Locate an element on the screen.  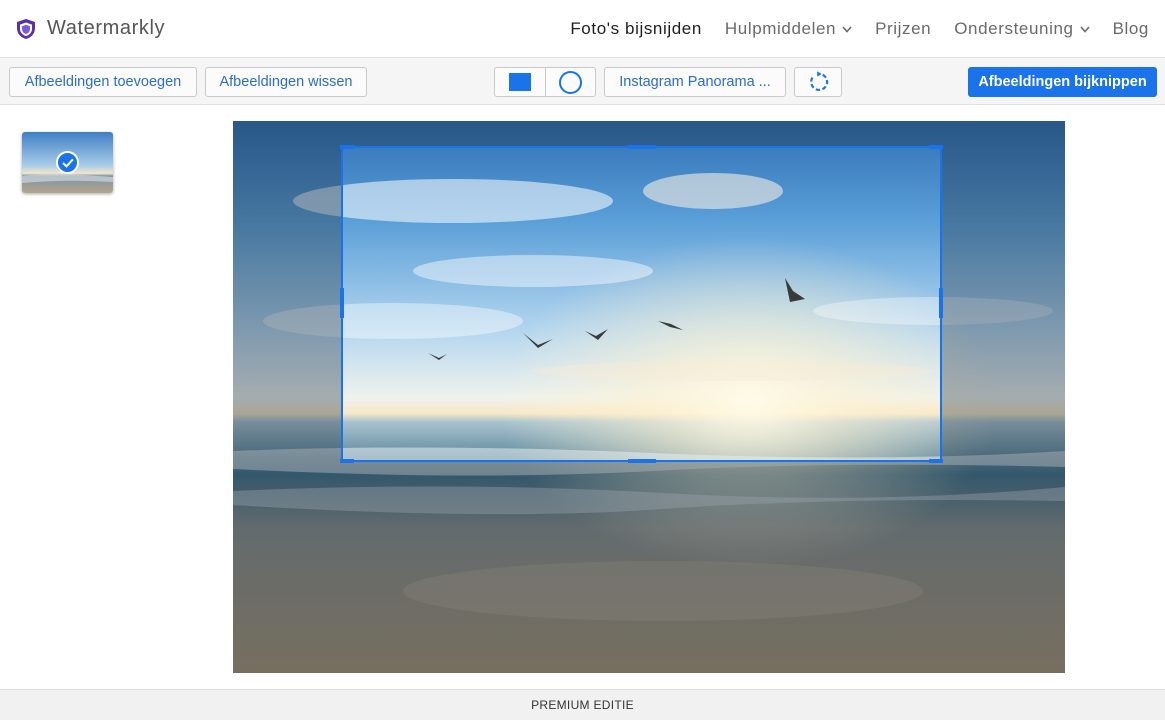
rotate-icon is located at coordinates (819, 81).